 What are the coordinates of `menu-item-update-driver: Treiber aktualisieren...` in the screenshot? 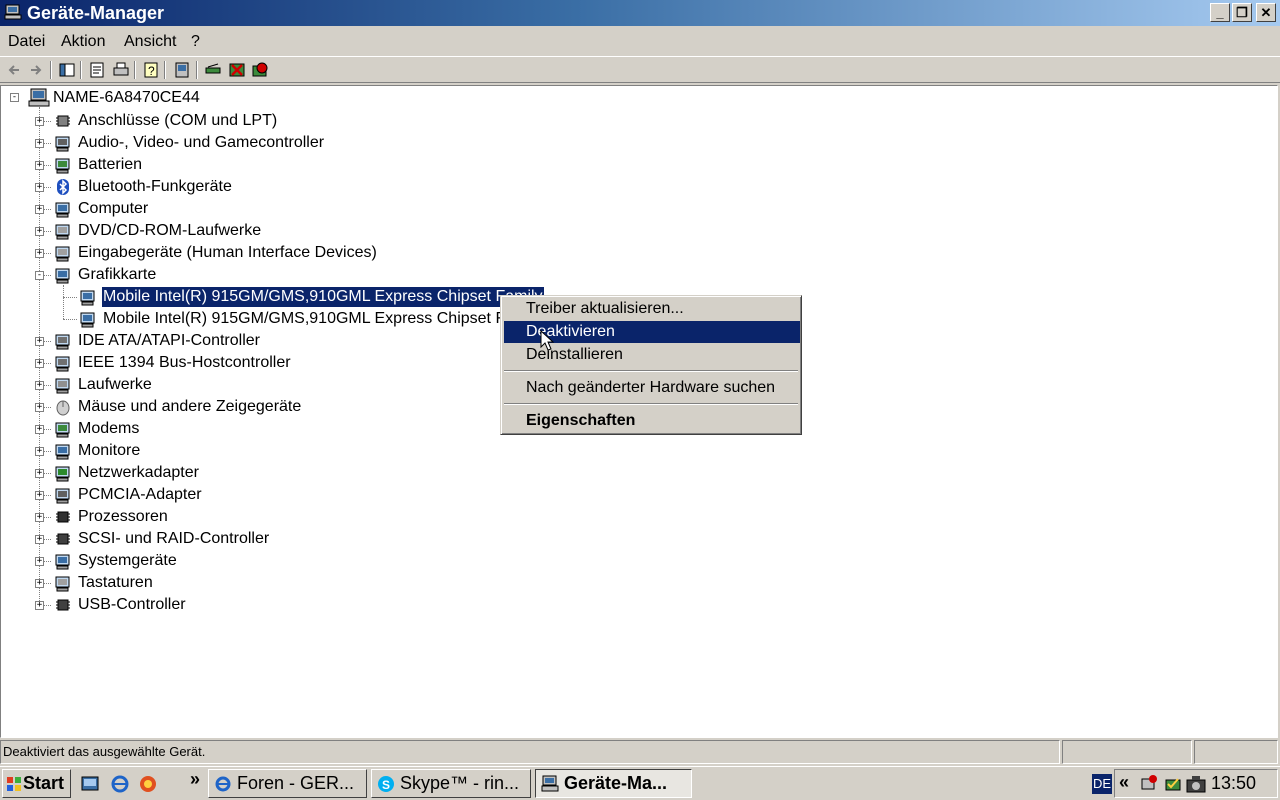 It's located at (652, 309).